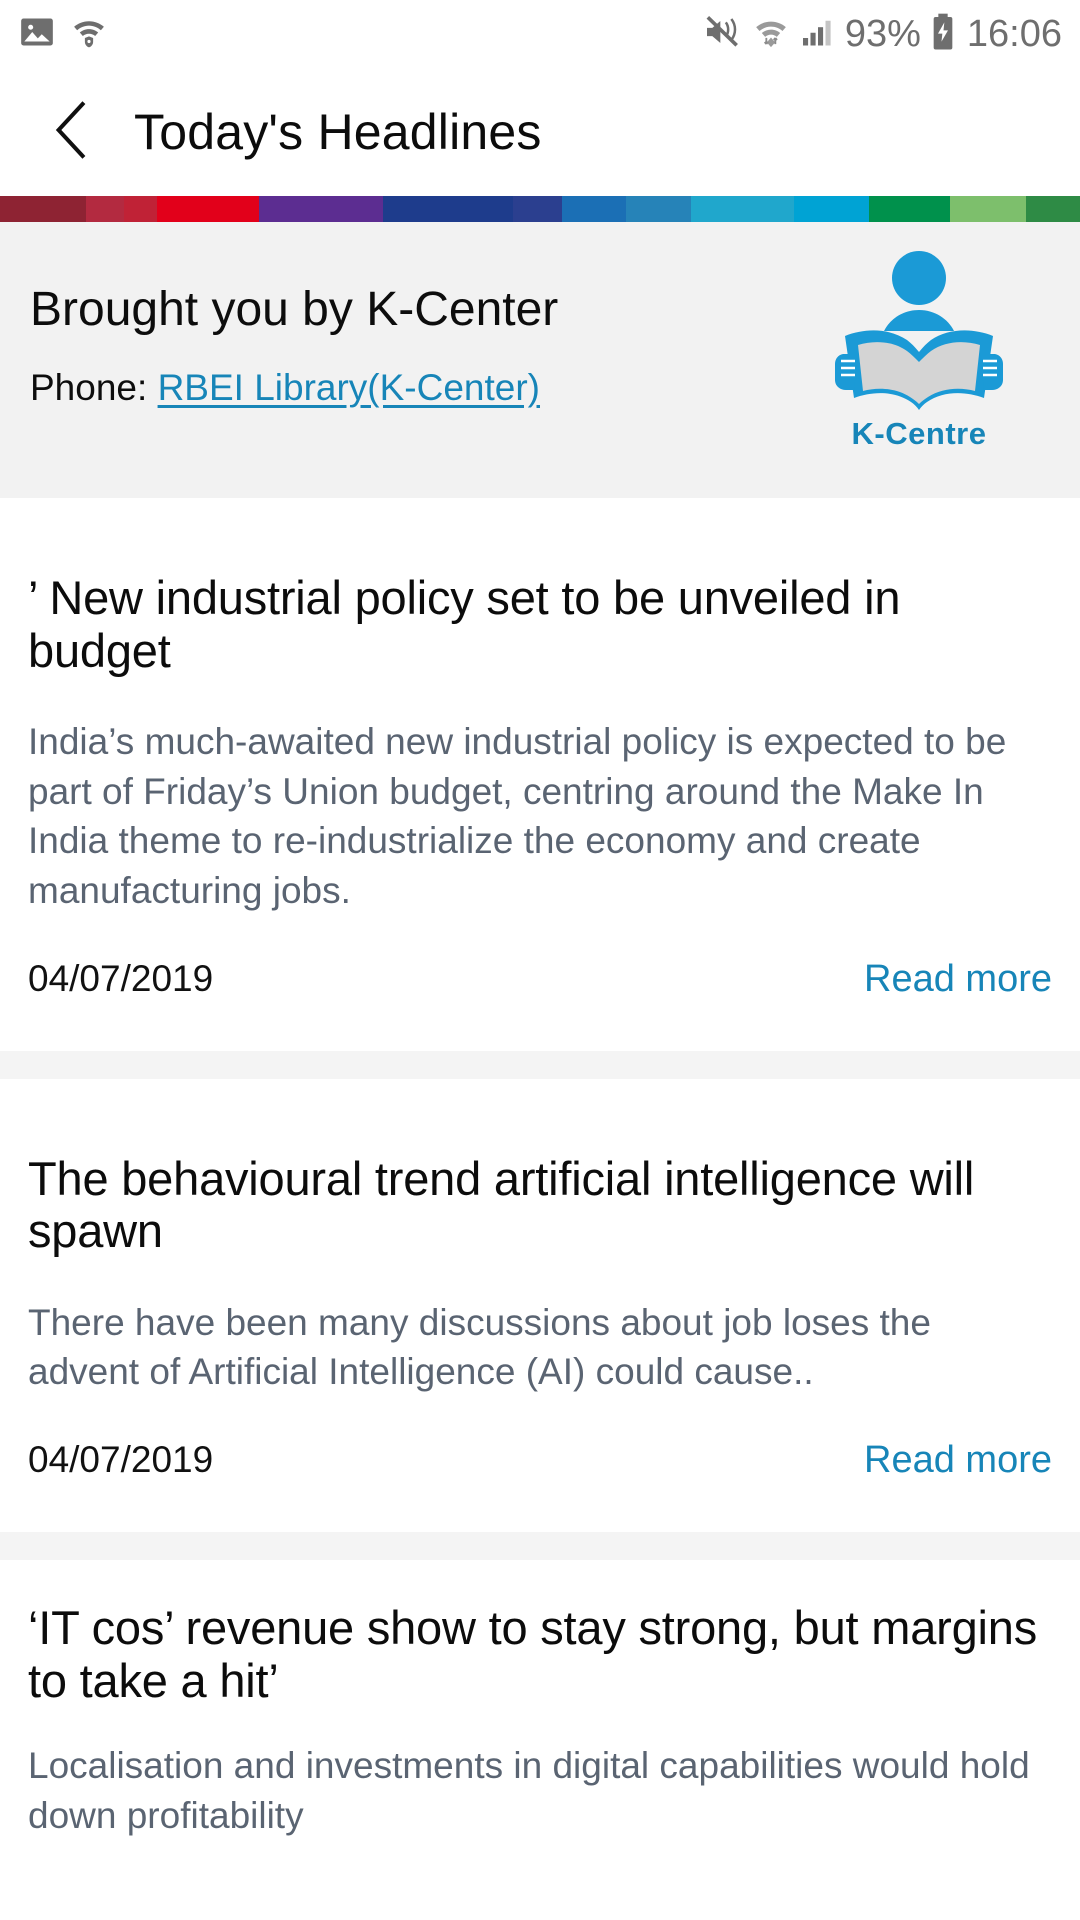  I want to click on battery-charging-icon, so click(943, 34).